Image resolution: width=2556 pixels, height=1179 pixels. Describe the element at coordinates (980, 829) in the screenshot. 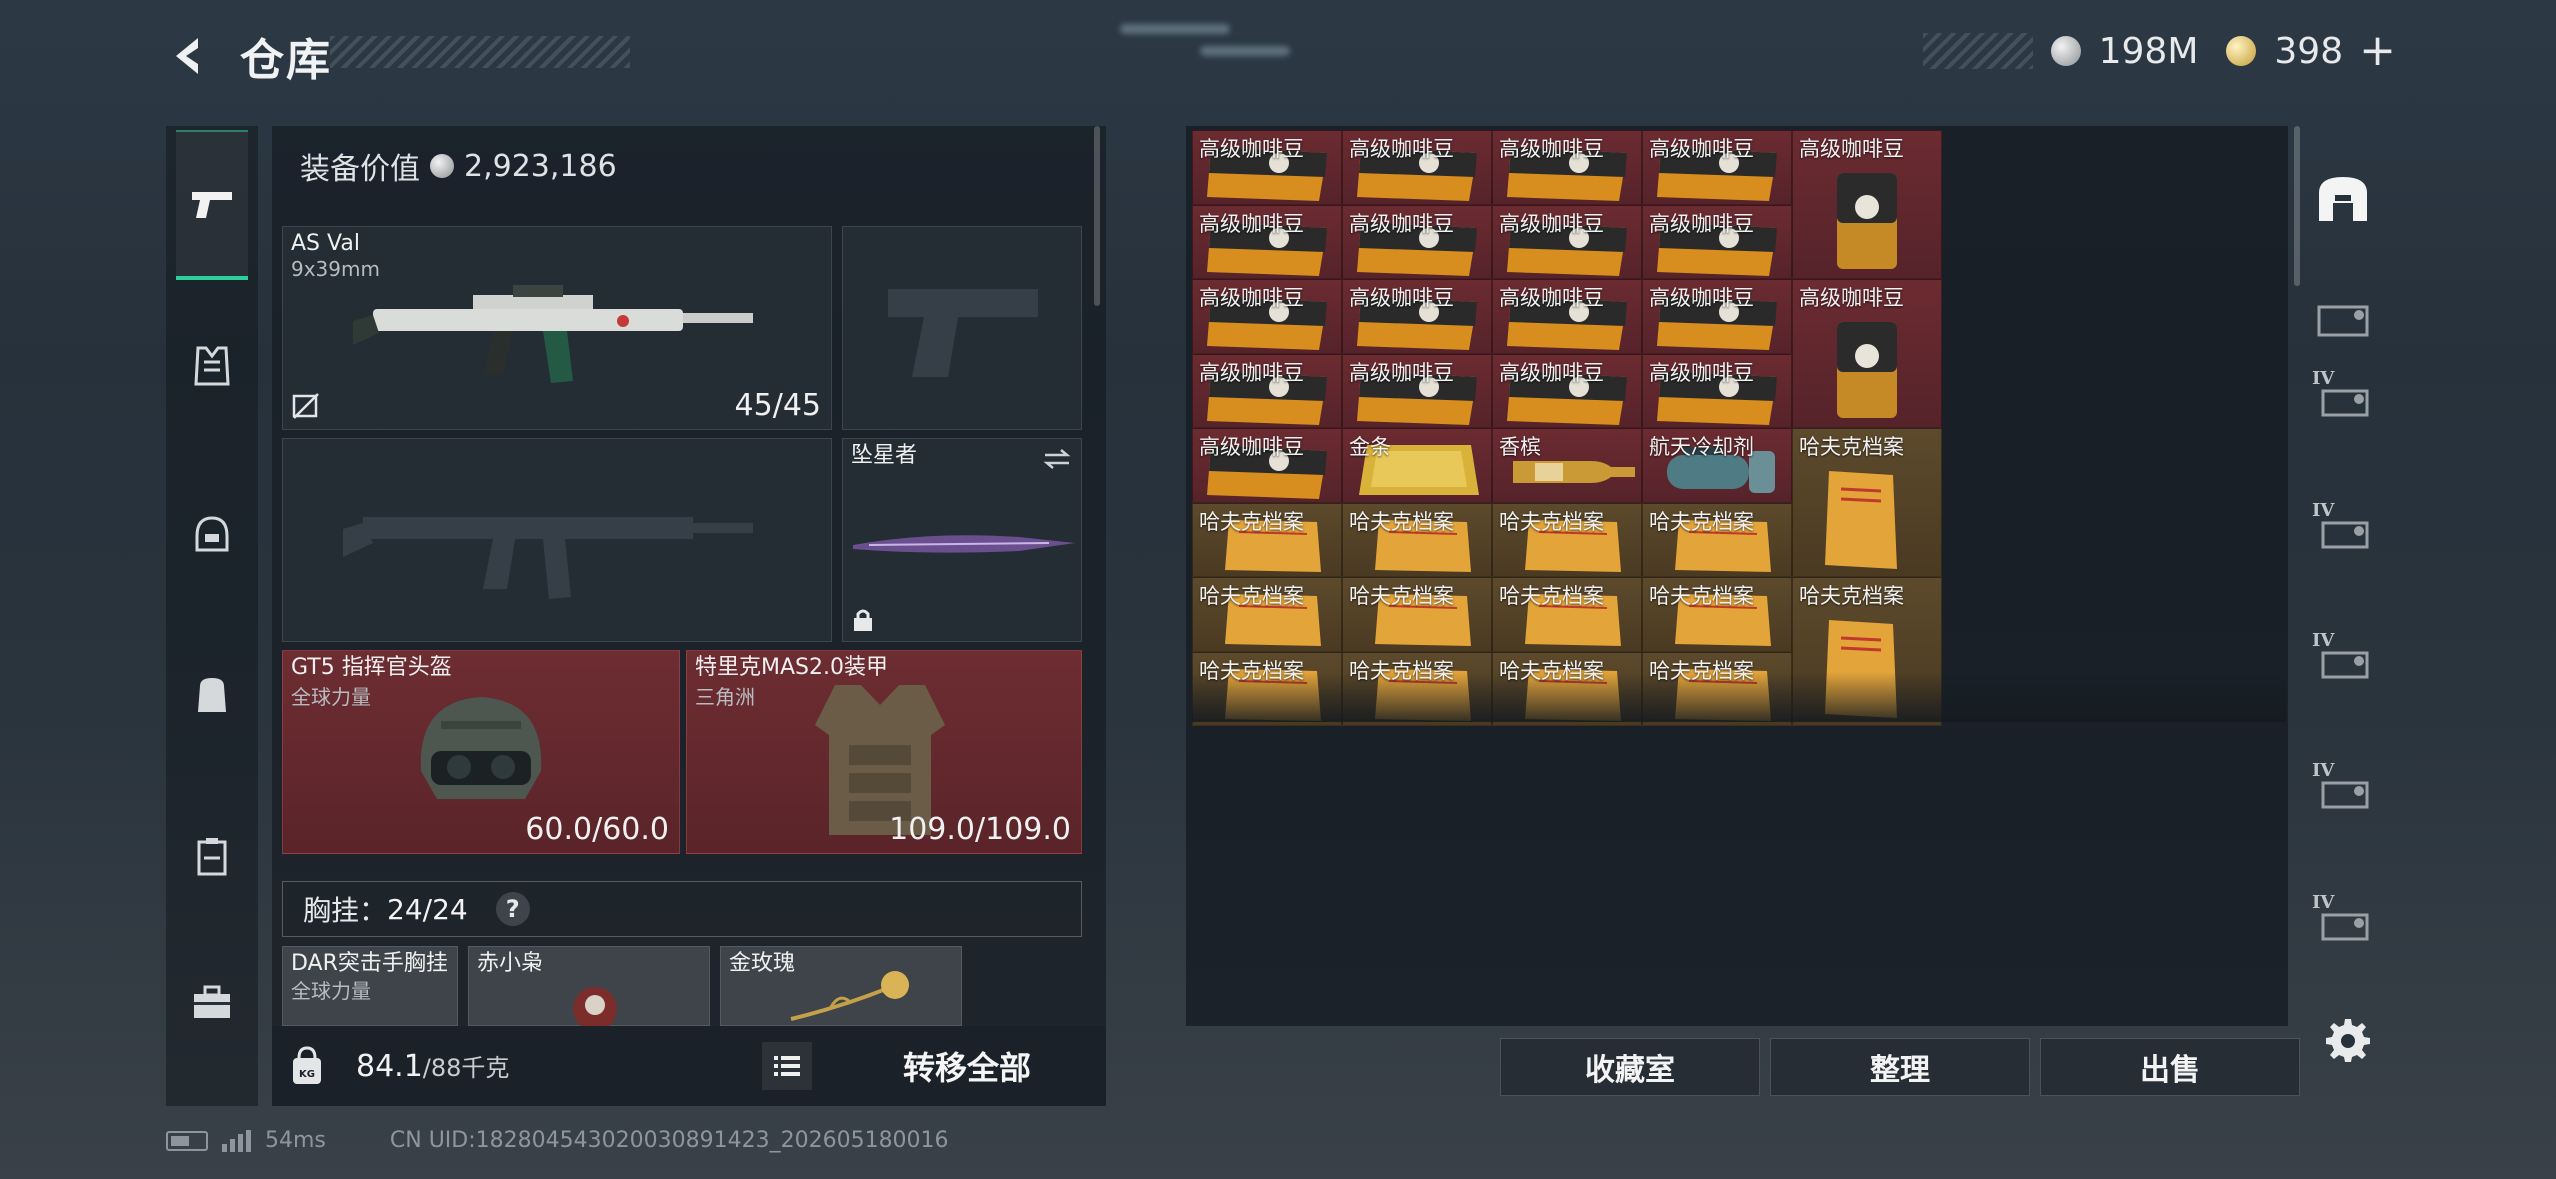

I see `armor-durability: 109.0/109.0` at that location.